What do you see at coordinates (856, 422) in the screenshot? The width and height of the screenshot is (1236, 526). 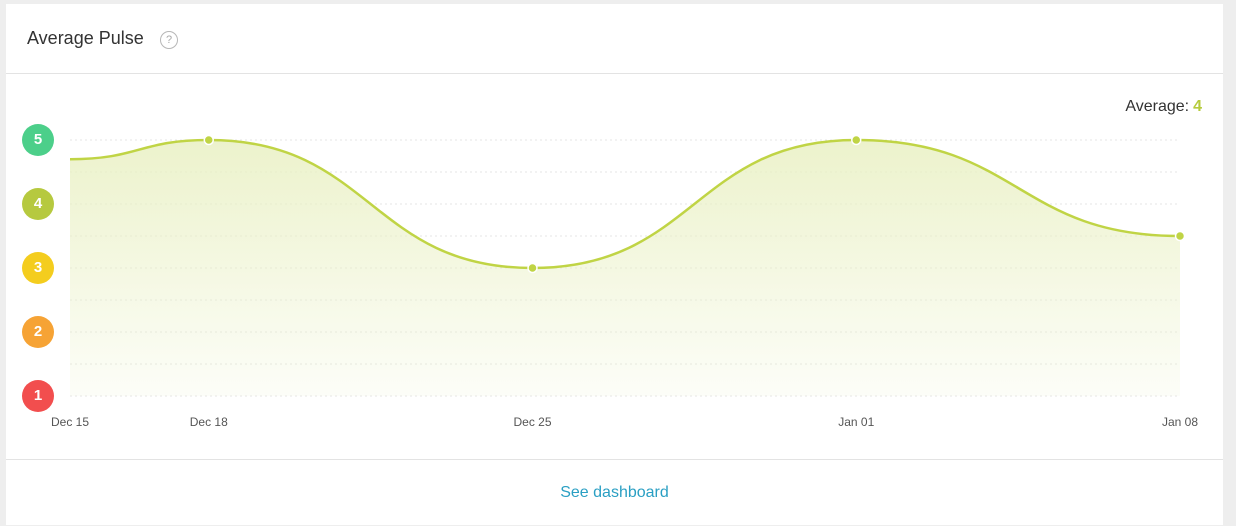 I see `x-tick-label: Jan 01` at bounding box center [856, 422].